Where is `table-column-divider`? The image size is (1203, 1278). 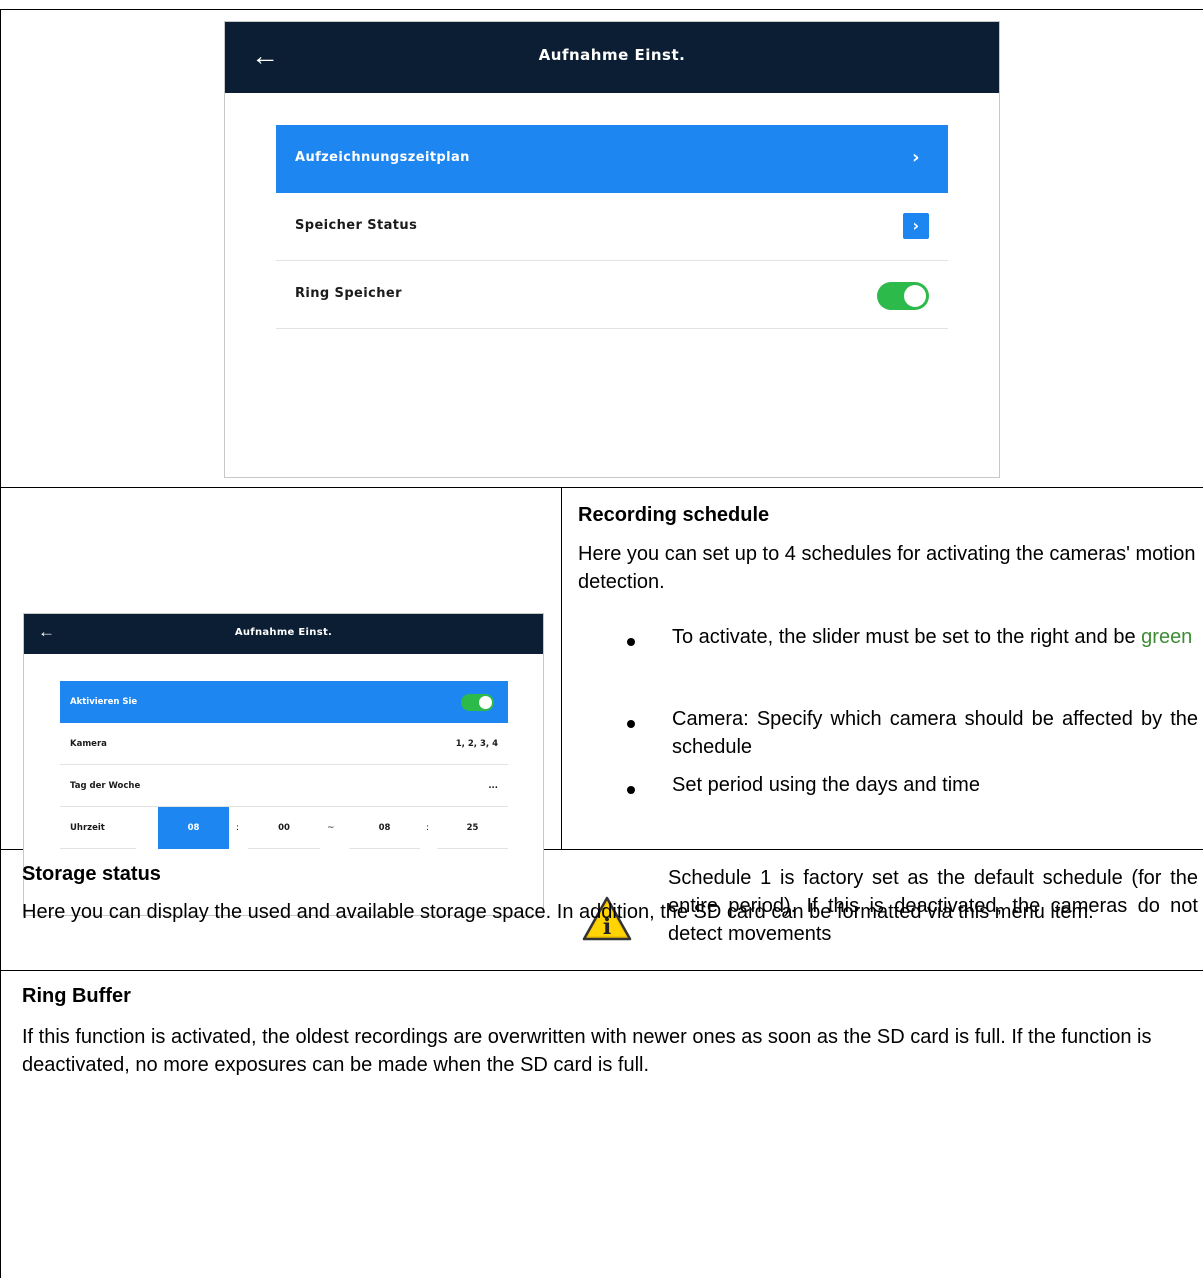
table-column-divider is located at coordinates (561, 668).